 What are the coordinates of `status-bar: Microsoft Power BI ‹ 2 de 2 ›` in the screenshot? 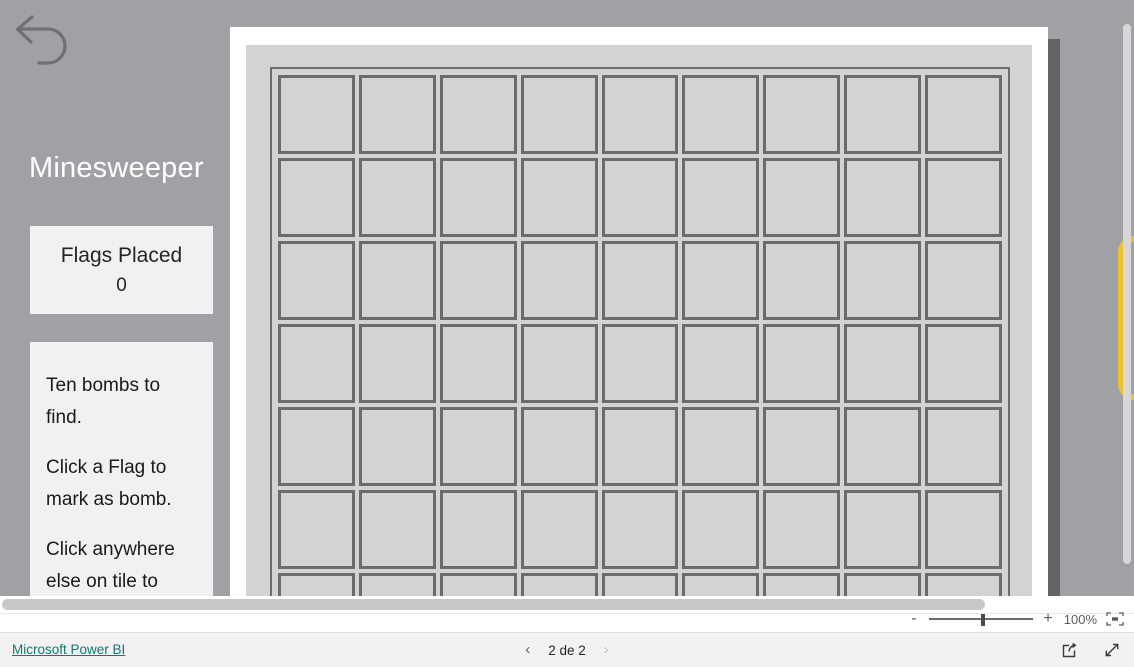 It's located at (567, 649).